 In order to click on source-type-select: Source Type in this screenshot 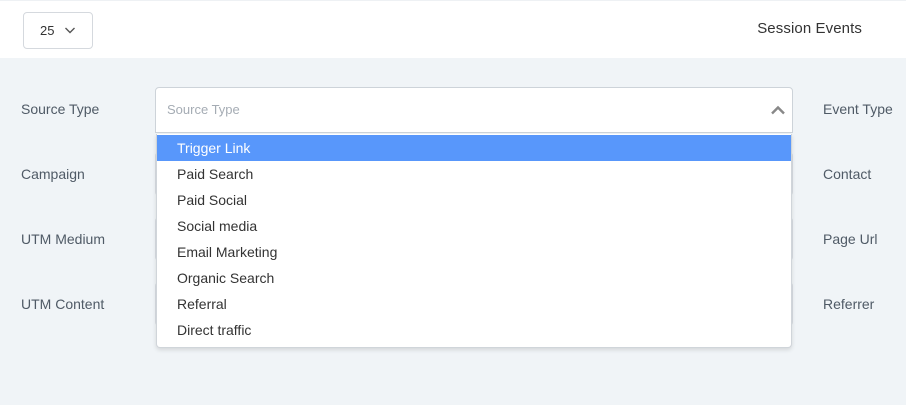, I will do `click(474, 110)`.